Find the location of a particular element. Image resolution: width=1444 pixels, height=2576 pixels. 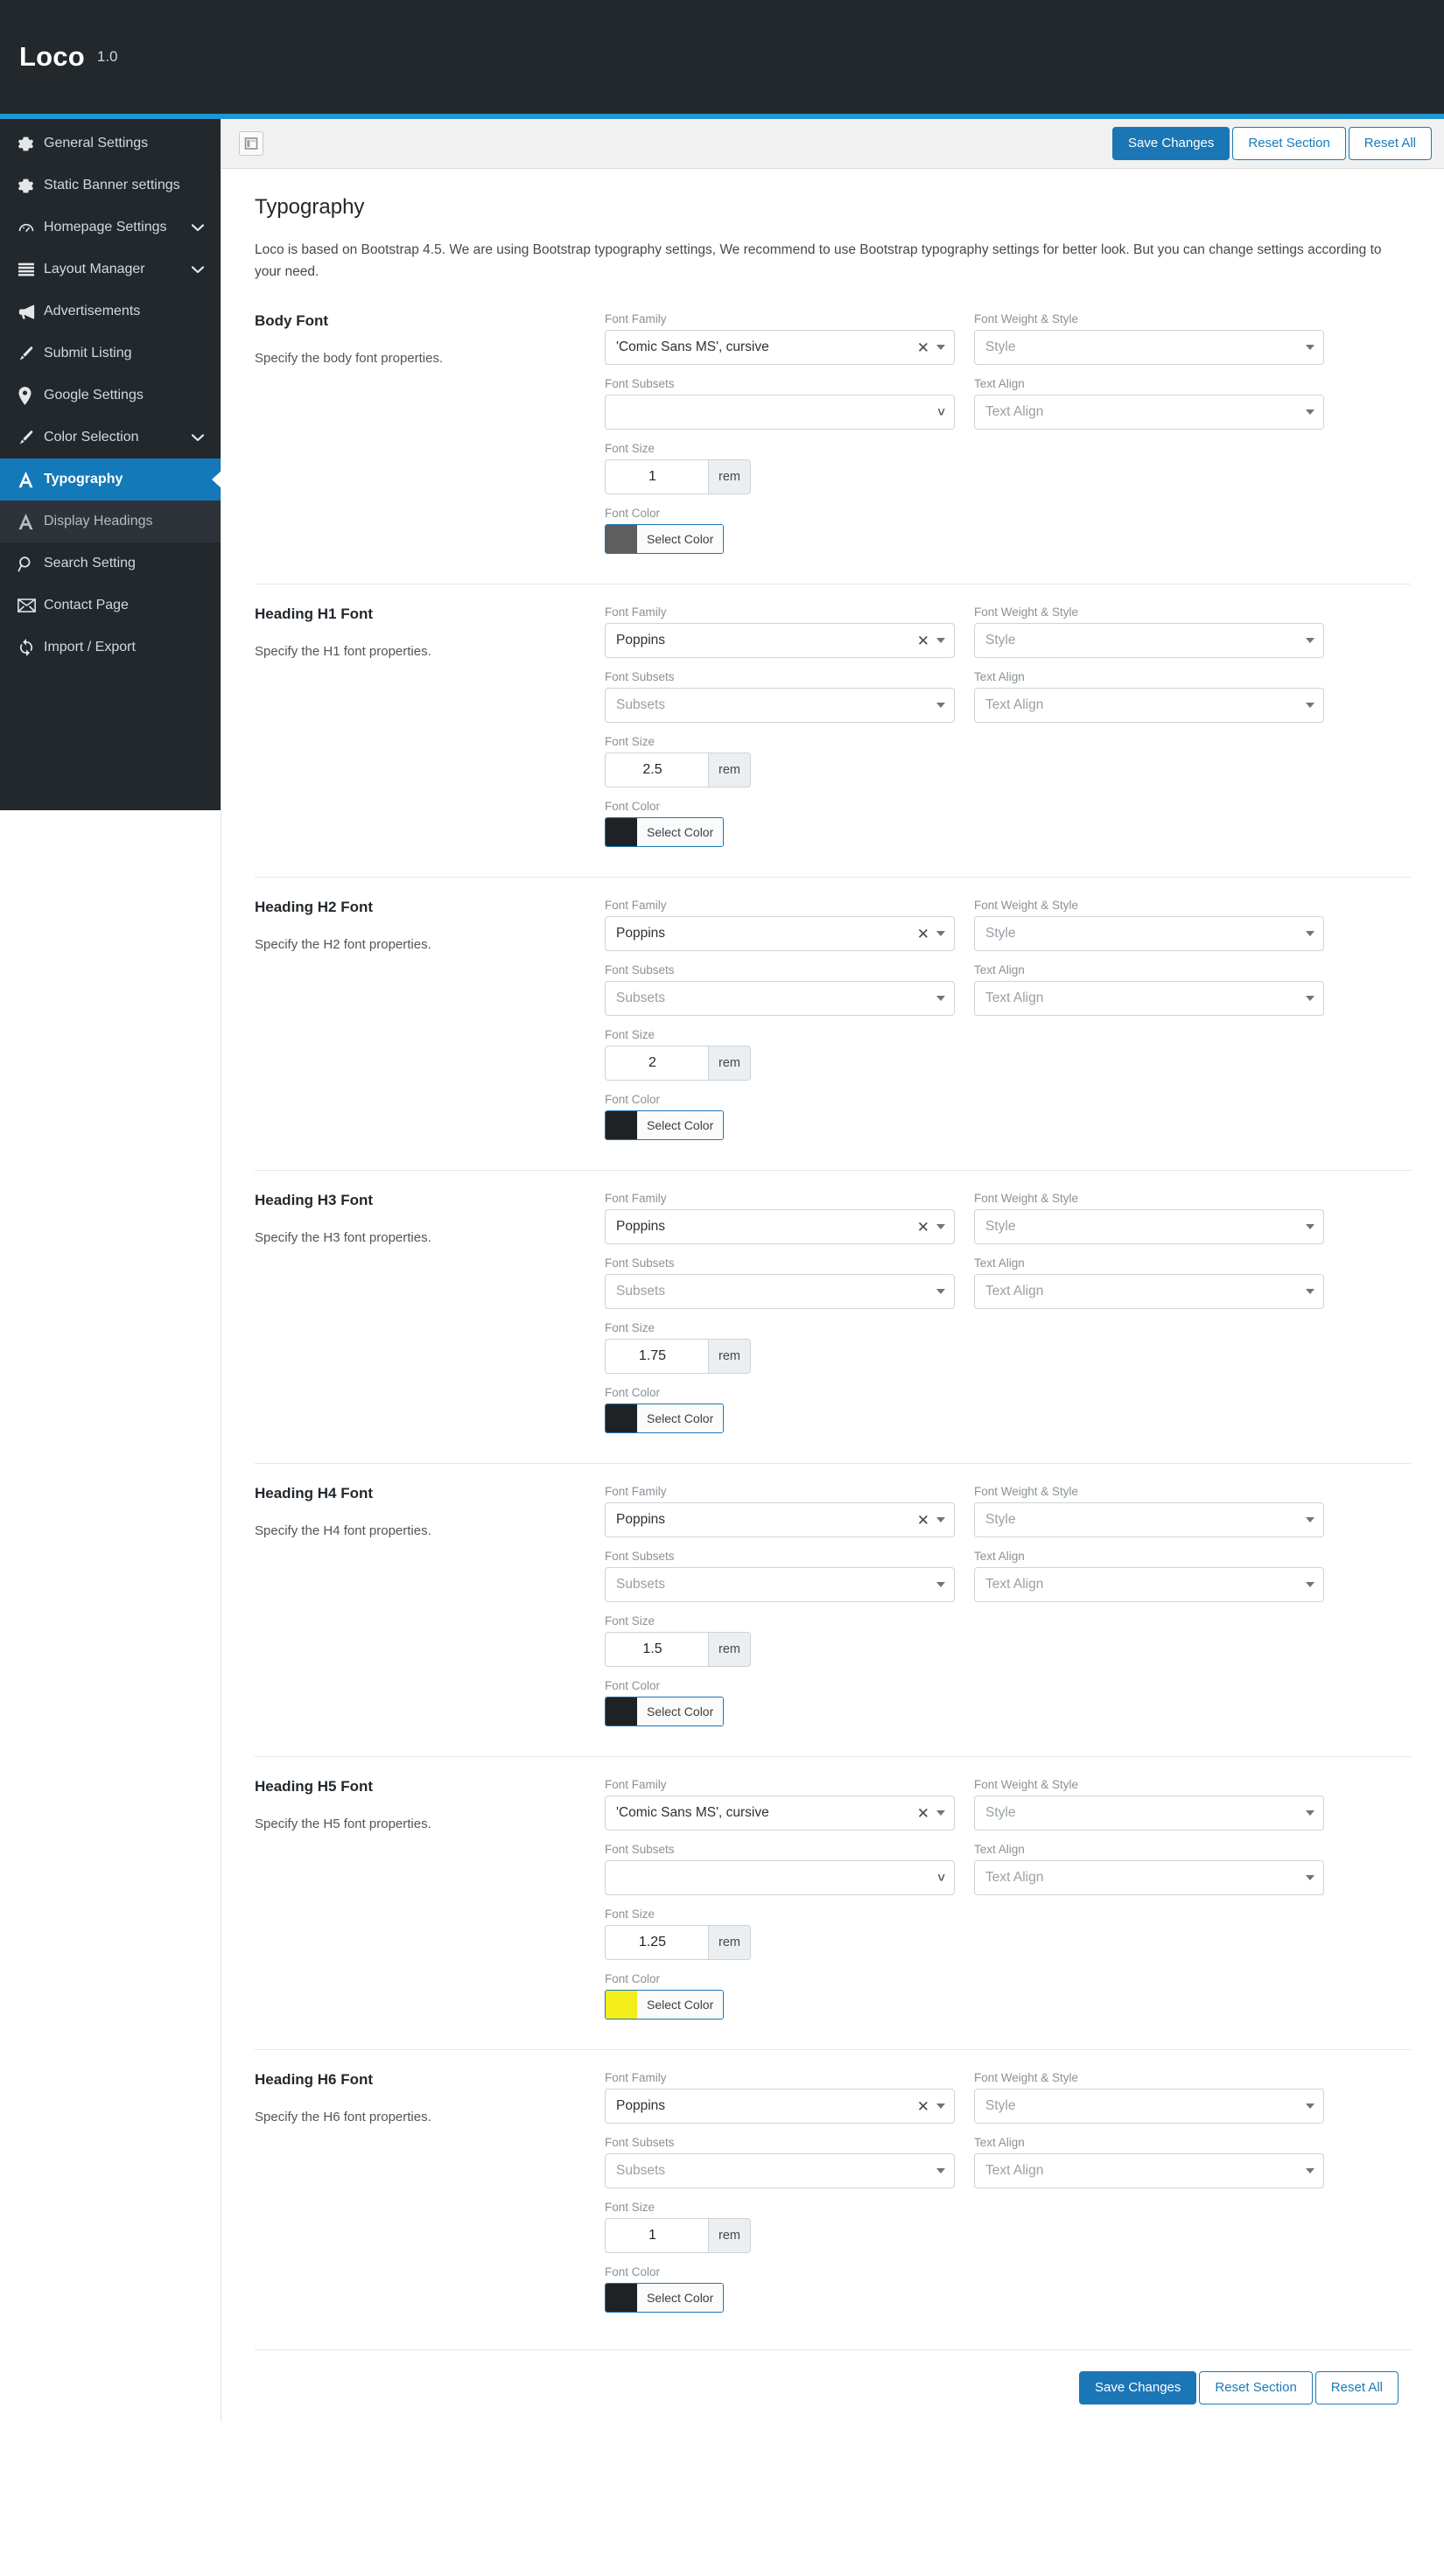

sidebar-item-homepage-settings: Homepage Settings is located at coordinates (111, 227).